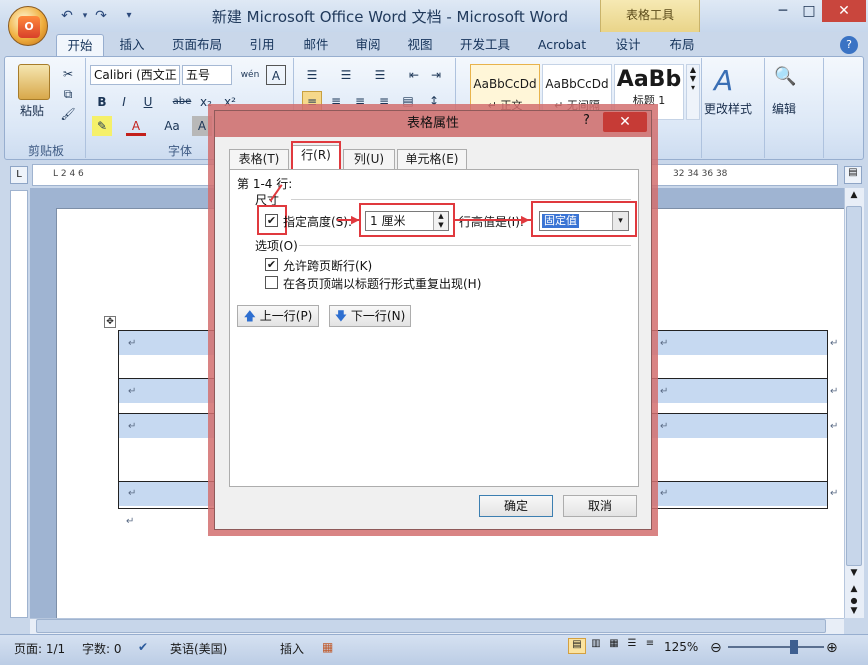 The height and width of the screenshot is (665, 868). I want to click on dialog-close-button: ✕, so click(625, 122).